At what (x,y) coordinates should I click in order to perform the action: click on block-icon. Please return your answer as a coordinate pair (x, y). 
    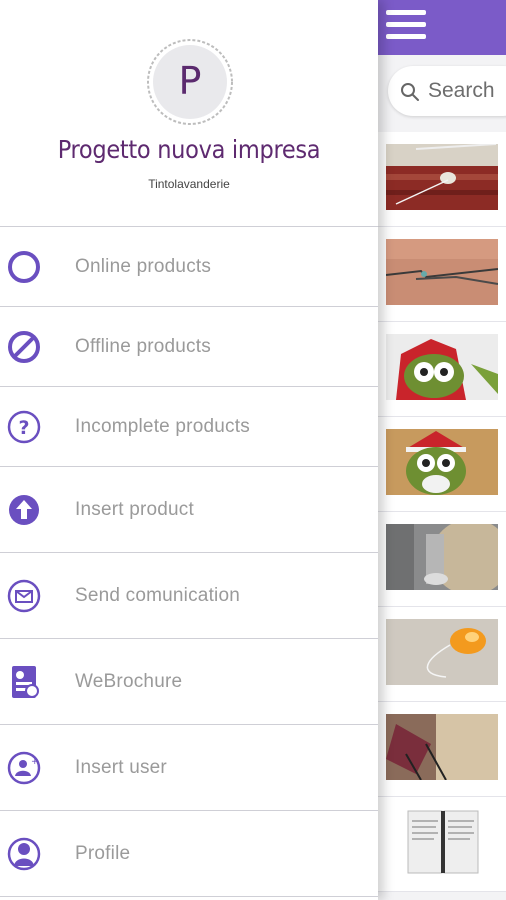
    Looking at the image, I should click on (24, 347).